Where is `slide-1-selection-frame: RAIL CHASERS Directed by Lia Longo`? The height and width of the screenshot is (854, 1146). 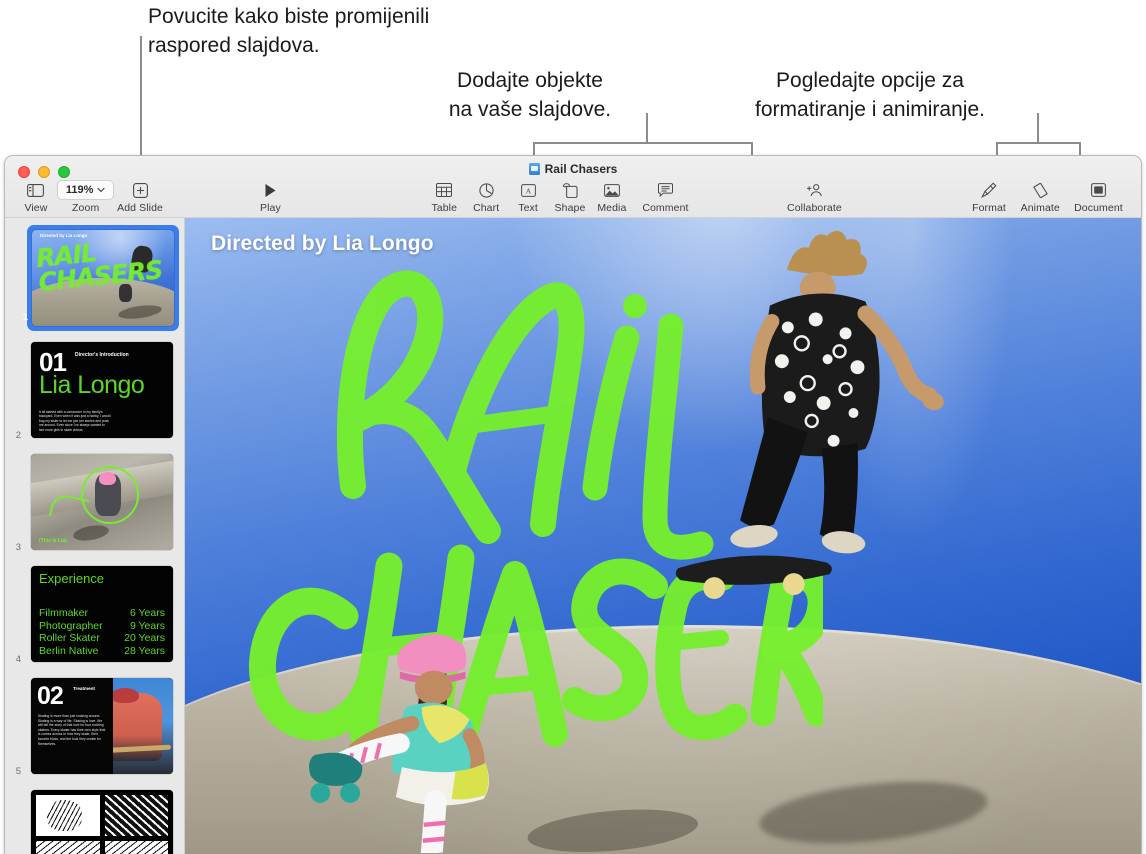
slide-1-selection-frame: RAIL CHASERS Directed by Lia Longo is located at coordinates (103, 278).